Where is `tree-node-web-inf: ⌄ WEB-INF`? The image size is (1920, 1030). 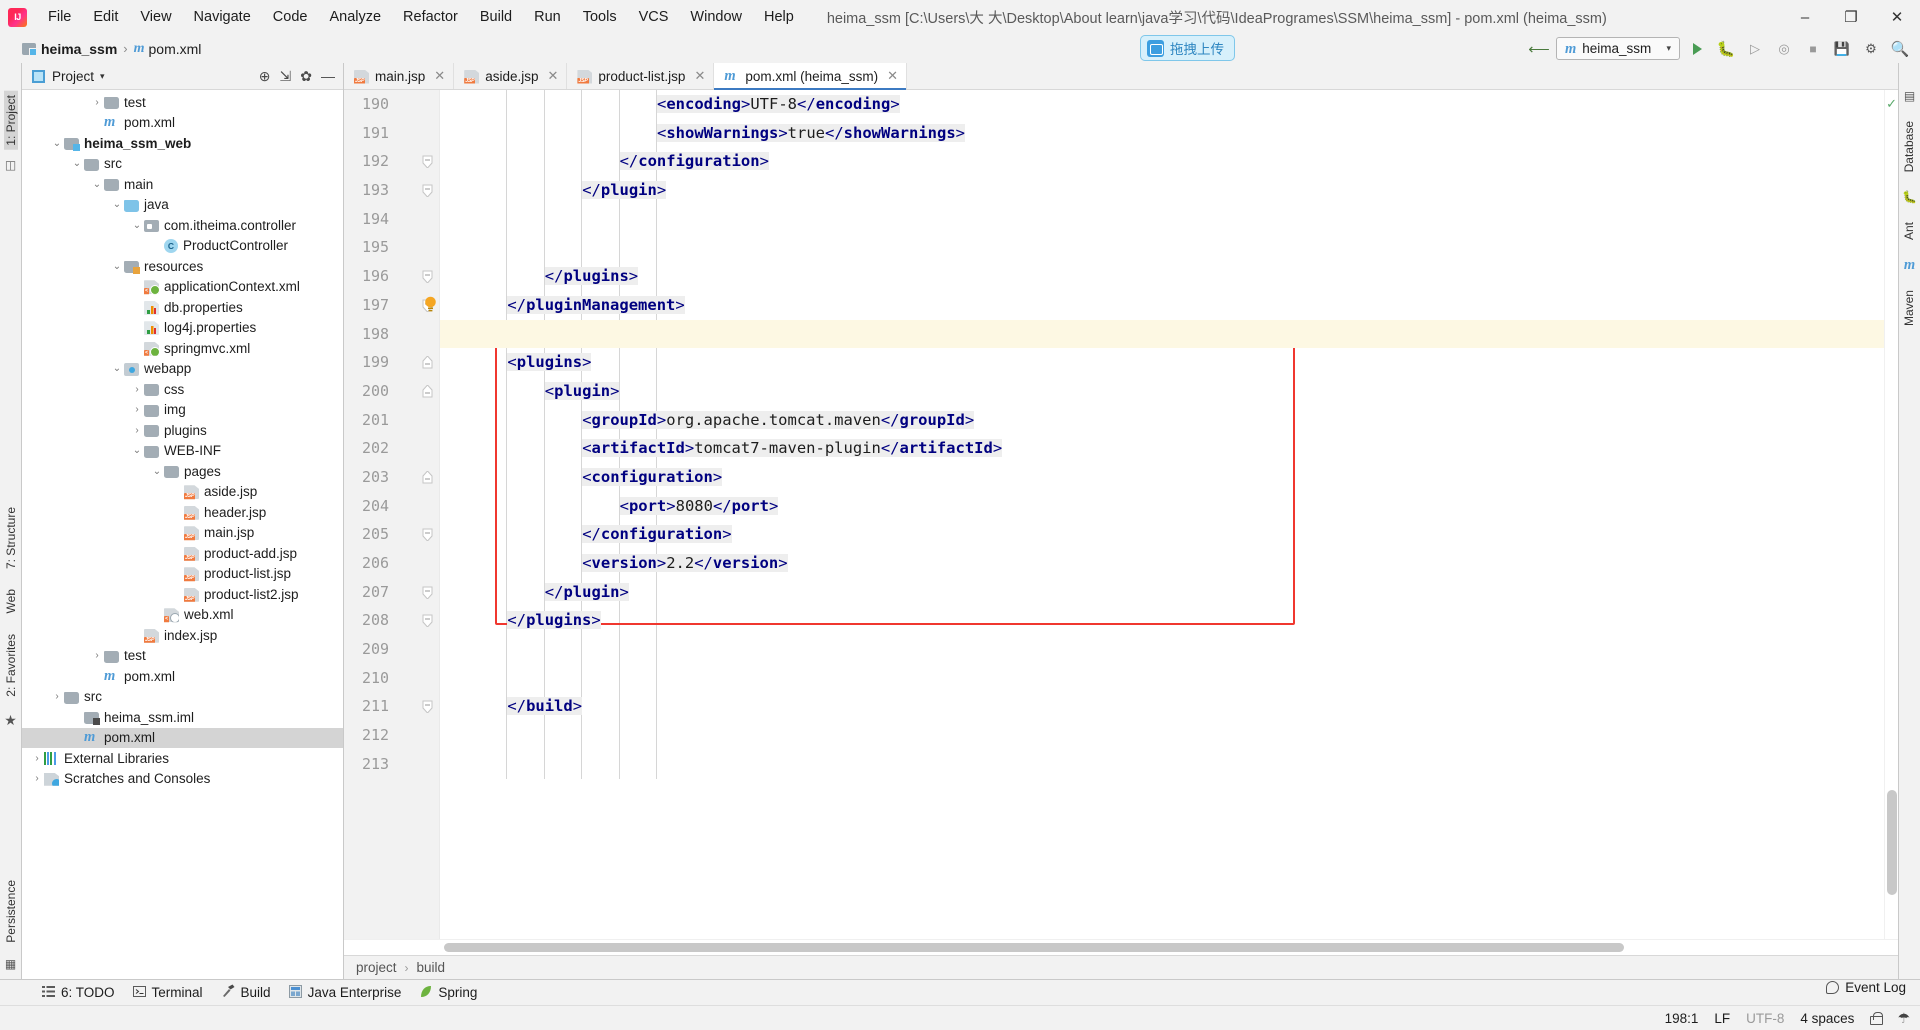 tree-node-web-inf: ⌄ WEB-INF is located at coordinates (182, 451).